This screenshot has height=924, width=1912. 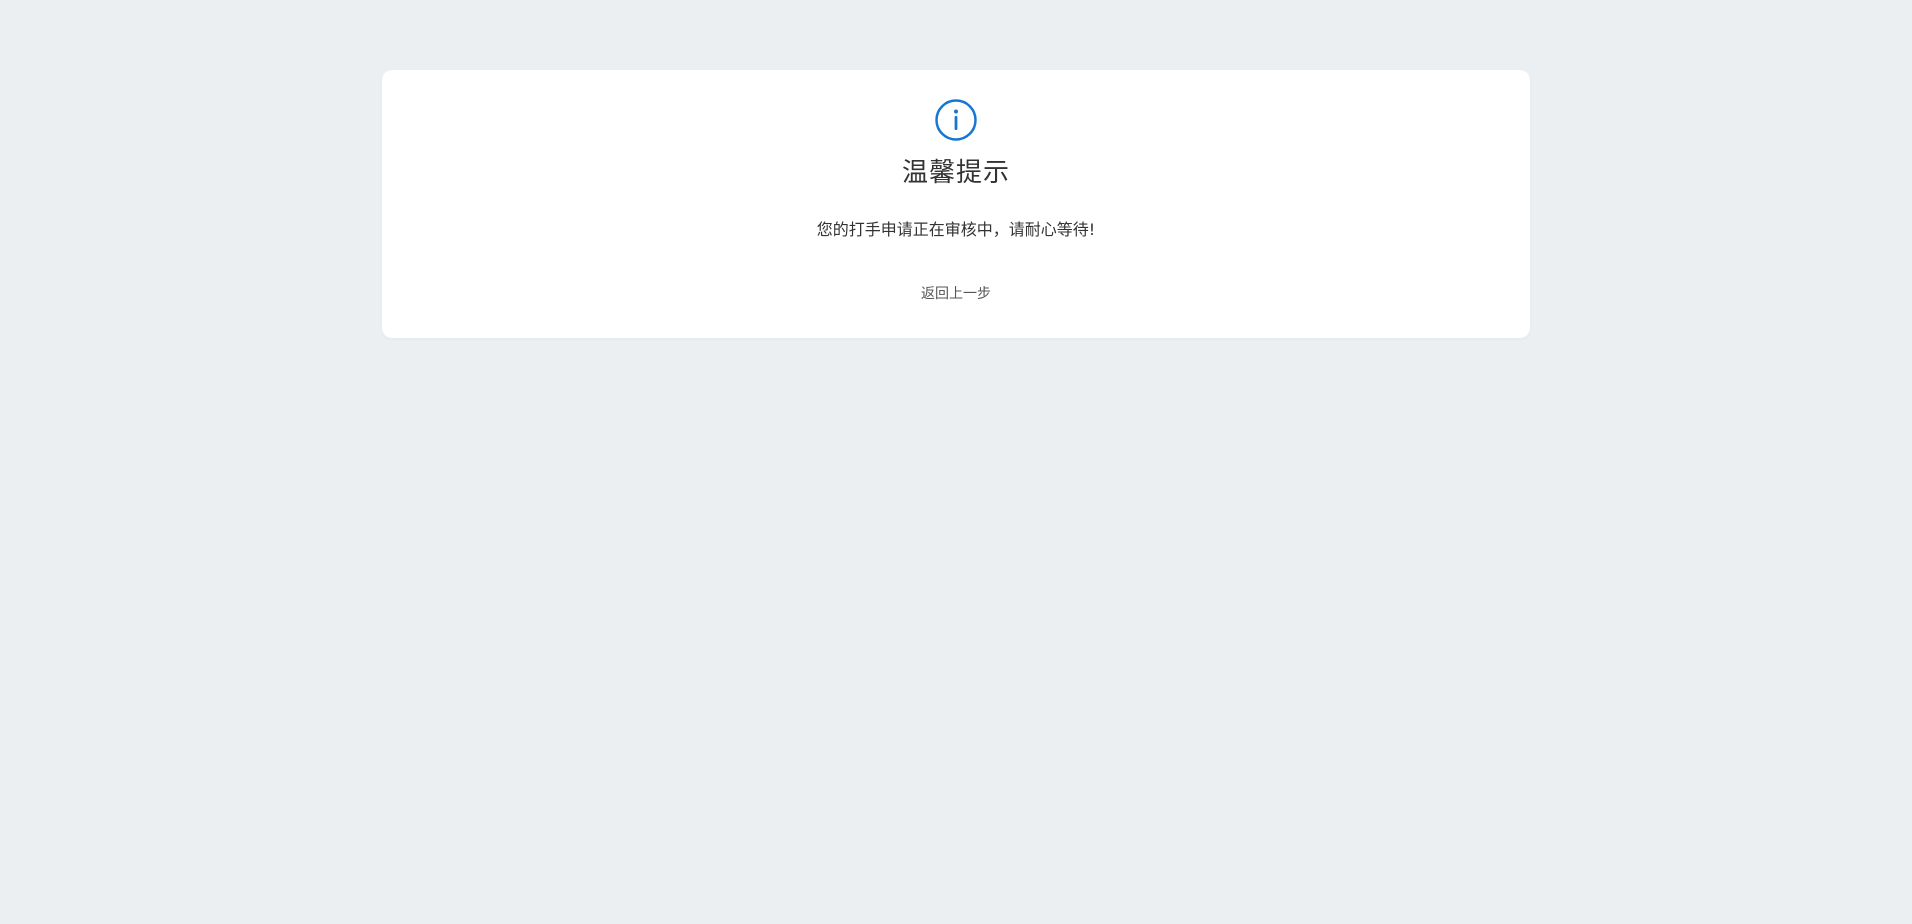 What do you see at coordinates (956, 294) in the screenshot?
I see `back-link: 返回上一步` at bounding box center [956, 294].